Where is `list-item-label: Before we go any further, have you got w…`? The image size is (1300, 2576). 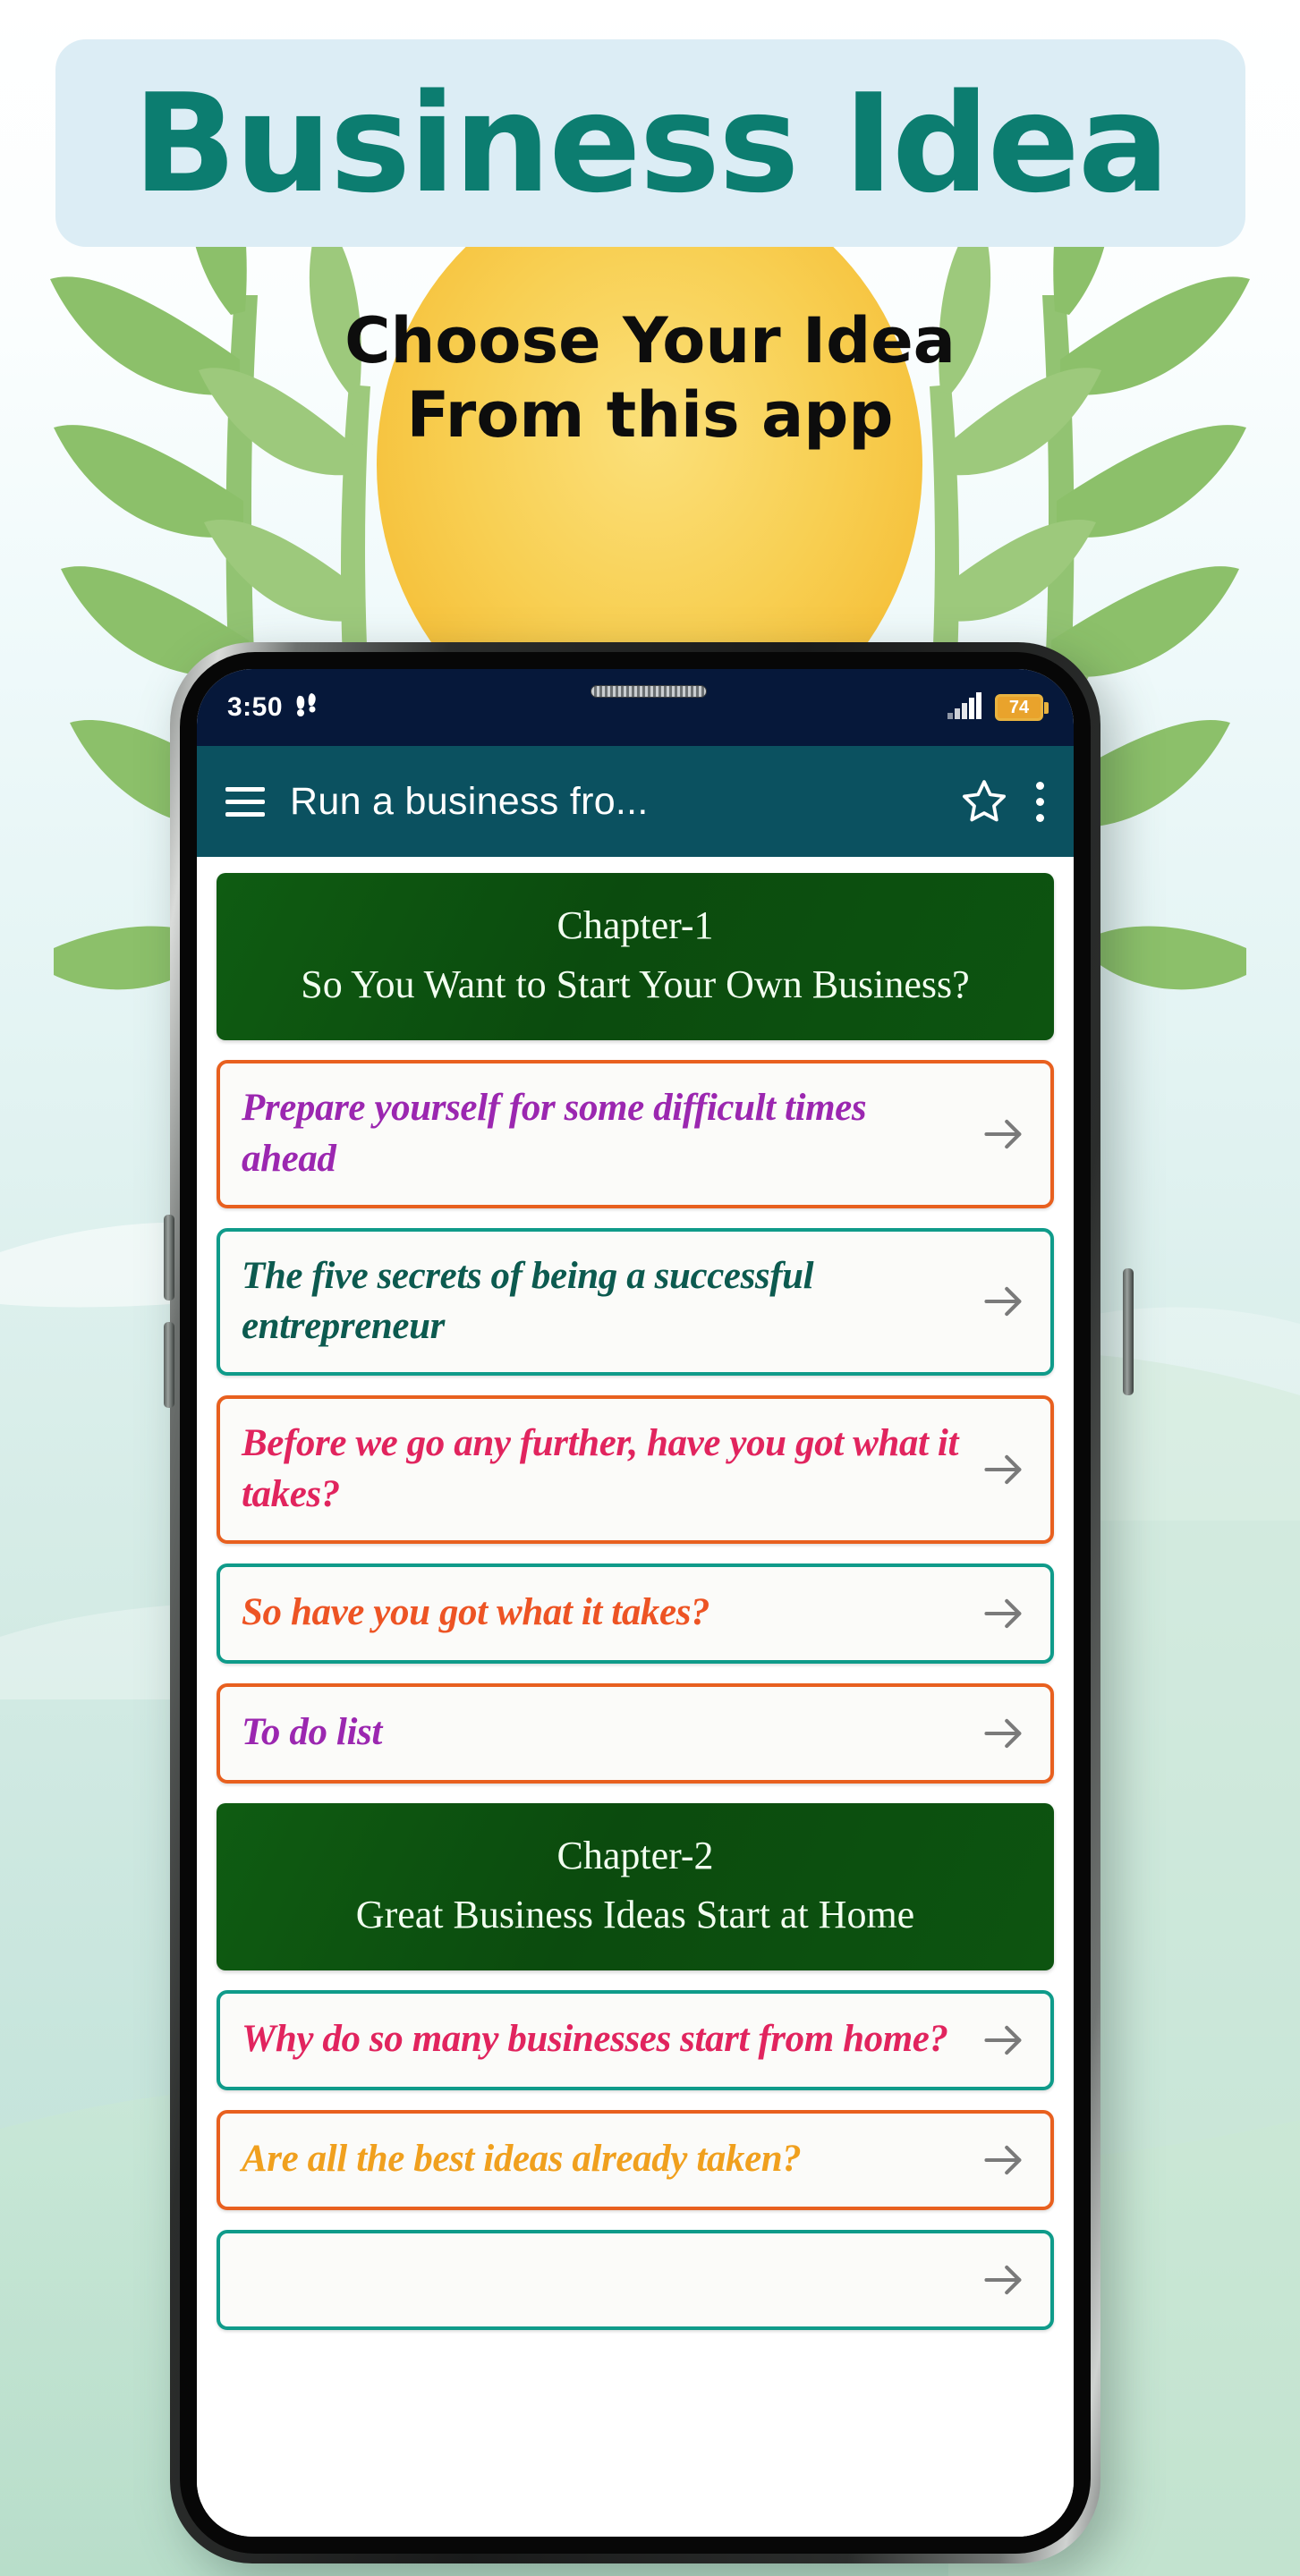
list-item-label: Before we go any further, have you got w… is located at coordinates (601, 1468).